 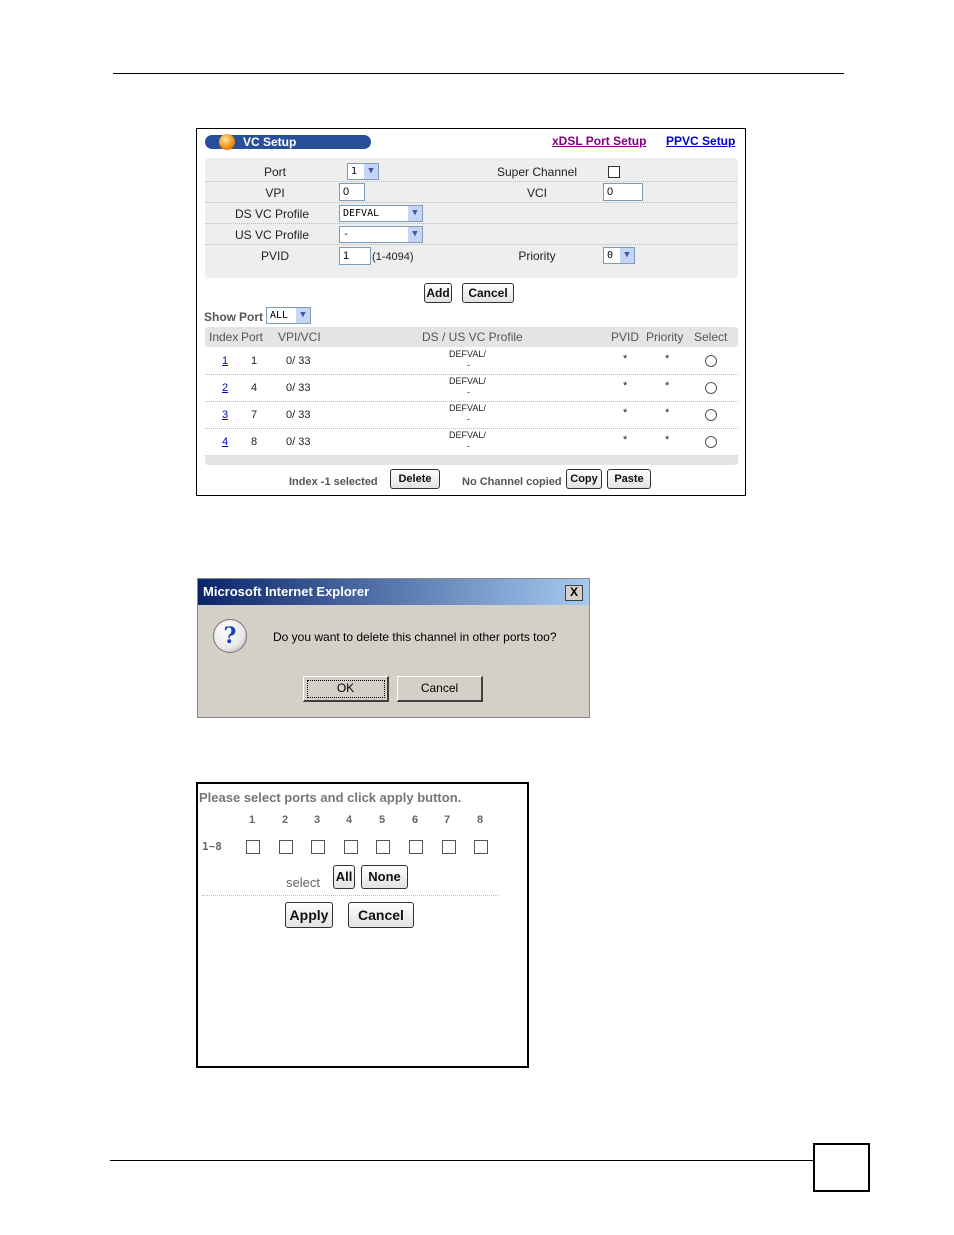 What do you see at coordinates (350, 896) in the screenshot?
I see `divider` at bounding box center [350, 896].